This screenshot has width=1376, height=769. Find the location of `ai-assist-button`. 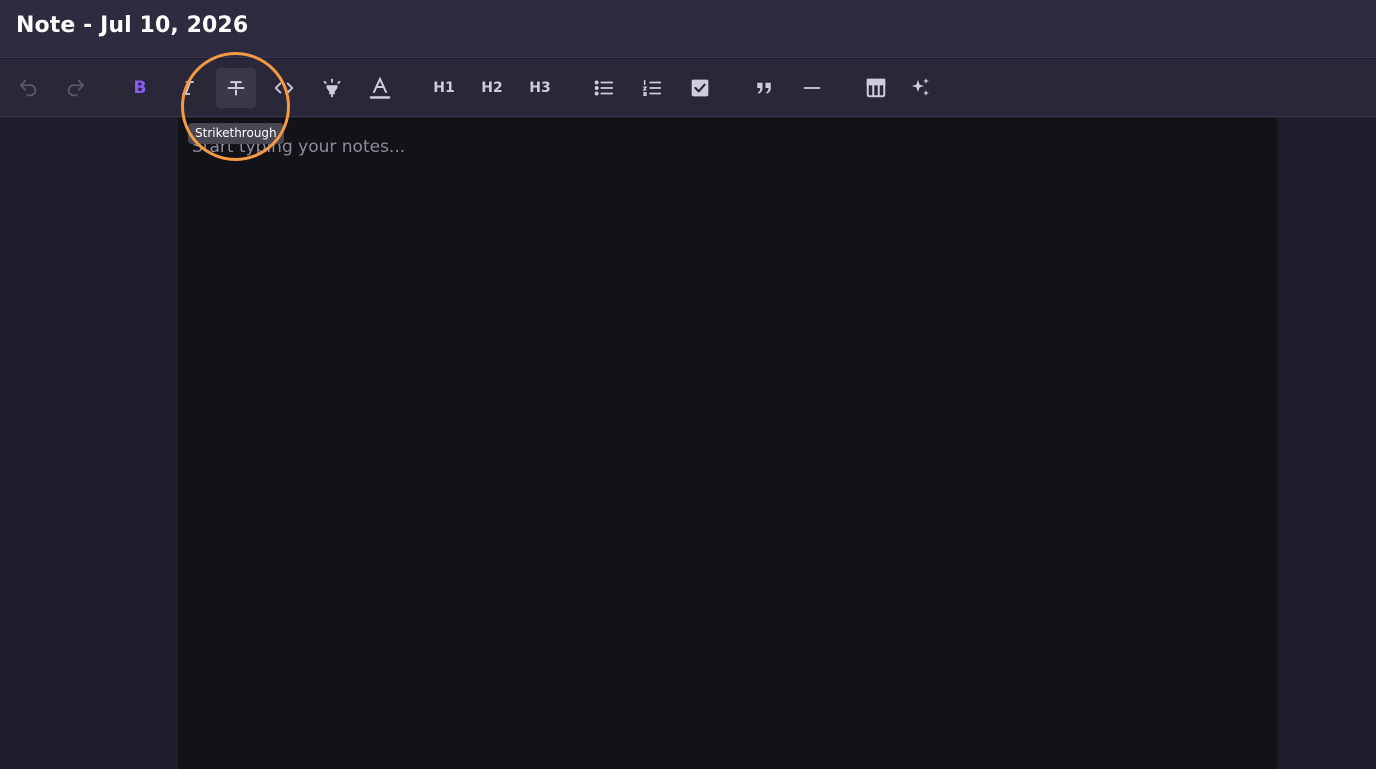

ai-assist-button is located at coordinates (920, 88).